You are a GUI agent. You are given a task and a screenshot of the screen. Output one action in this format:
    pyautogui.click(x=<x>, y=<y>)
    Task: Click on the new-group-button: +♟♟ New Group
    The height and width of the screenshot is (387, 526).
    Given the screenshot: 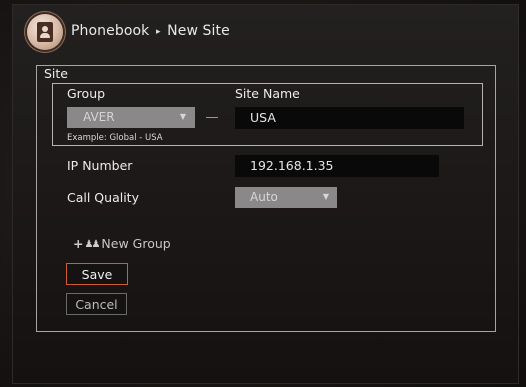 What is the action you would take?
    pyautogui.click(x=122, y=243)
    